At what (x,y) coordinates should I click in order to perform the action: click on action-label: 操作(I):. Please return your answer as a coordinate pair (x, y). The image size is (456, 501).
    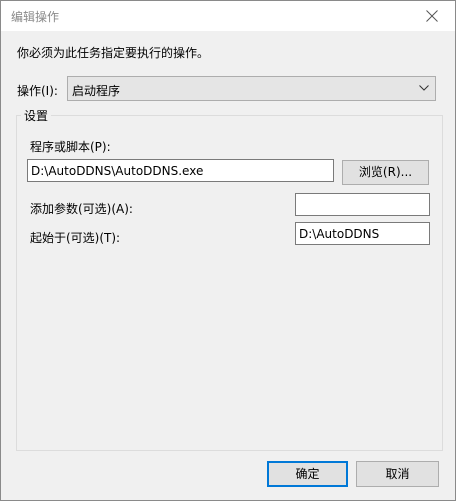
    Looking at the image, I should click on (37, 91).